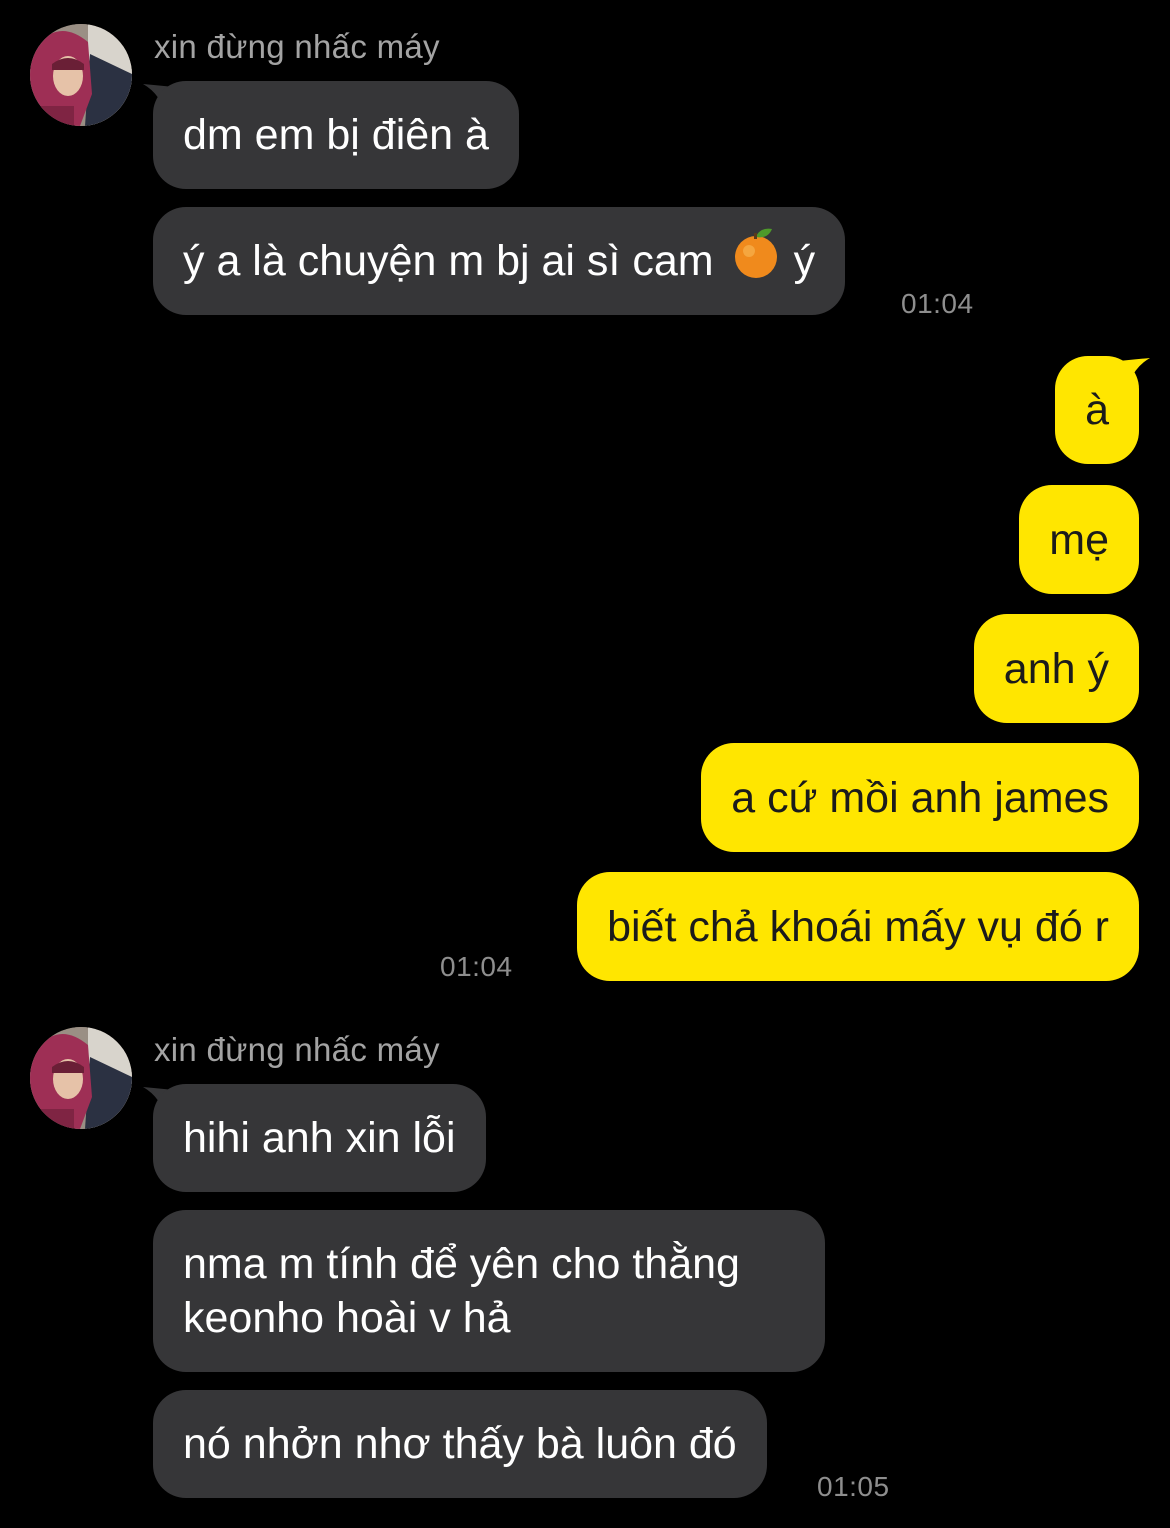 The height and width of the screenshot is (1528, 1170). Describe the element at coordinates (448, 261) in the screenshot. I see `message-text: ý a là chuyện m bj ai sì cam` at that location.